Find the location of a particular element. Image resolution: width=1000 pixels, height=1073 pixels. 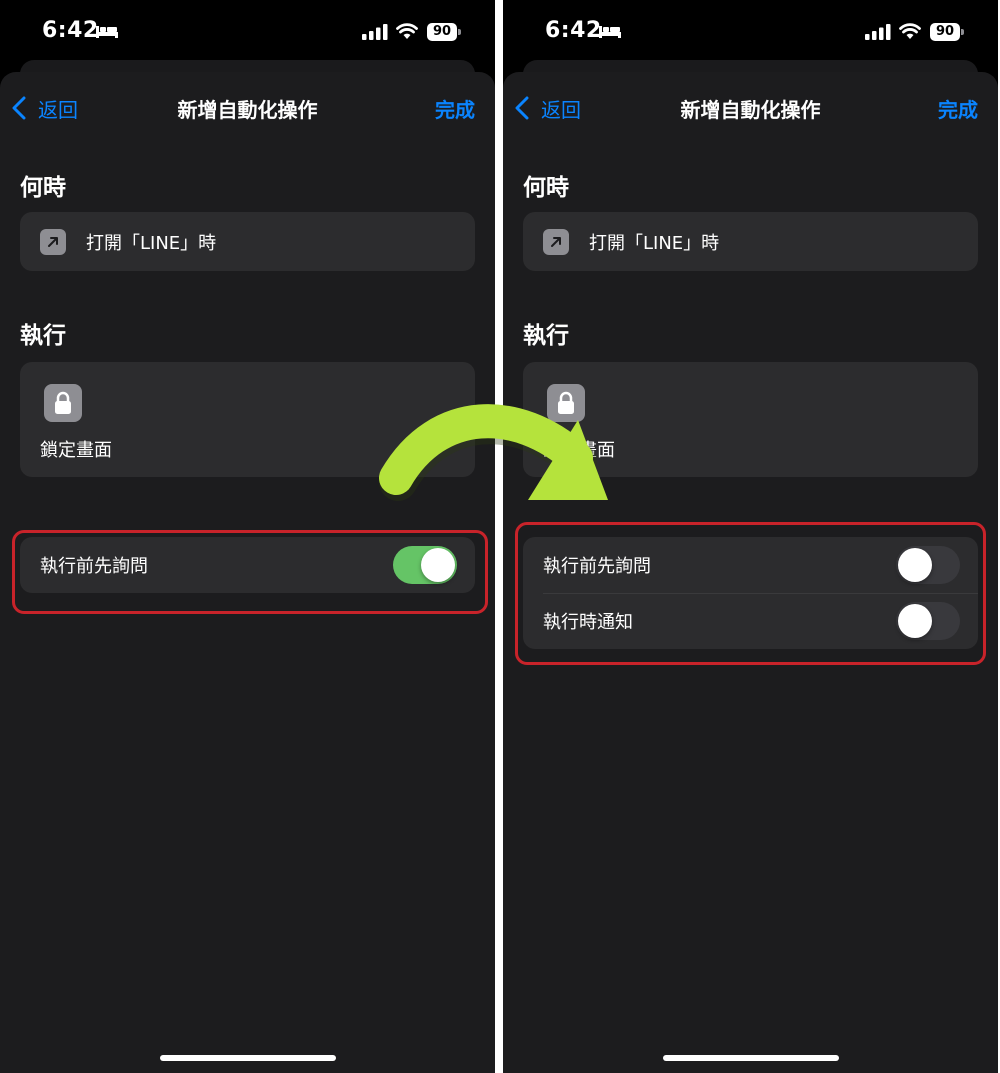

notify-when-run-toggle is located at coordinates (928, 621).